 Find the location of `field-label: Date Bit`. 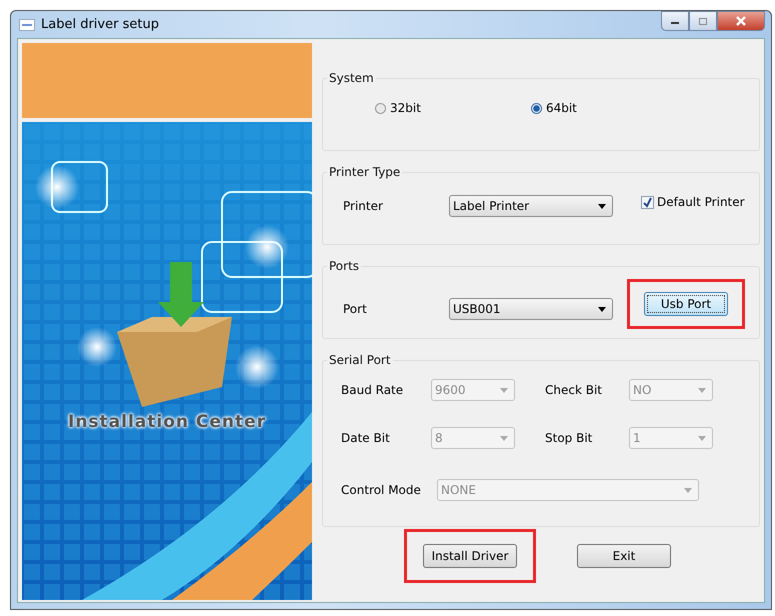

field-label: Date Bit is located at coordinates (366, 438).